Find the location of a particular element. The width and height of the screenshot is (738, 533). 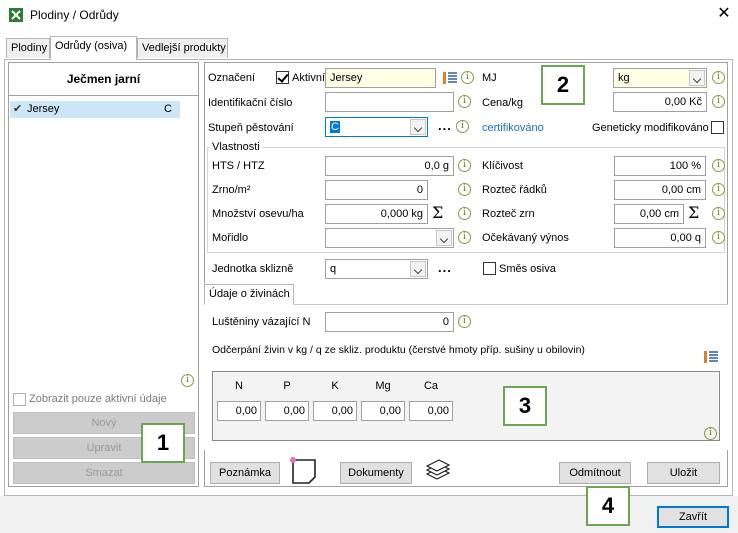

tab-odrudy: Odrůdy (osiva) is located at coordinates (93, 48).